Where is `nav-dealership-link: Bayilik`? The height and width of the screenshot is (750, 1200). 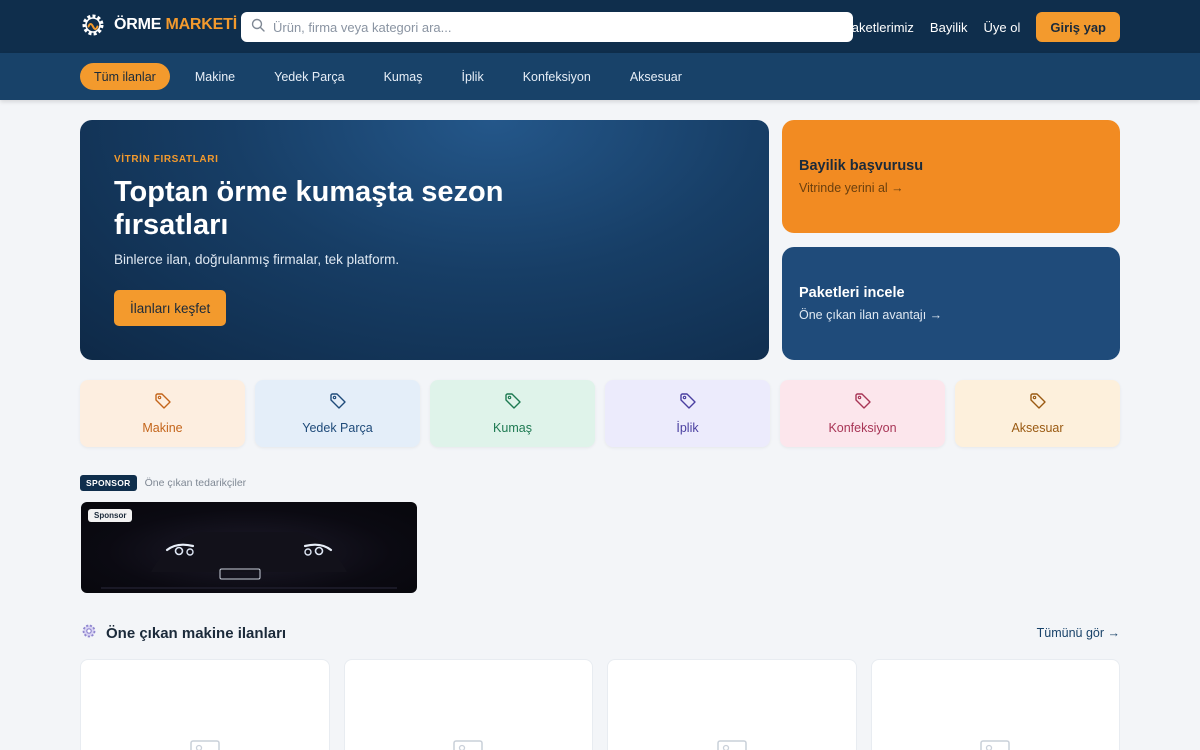 nav-dealership-link: Bayilik is located at coordinates (949, 27).